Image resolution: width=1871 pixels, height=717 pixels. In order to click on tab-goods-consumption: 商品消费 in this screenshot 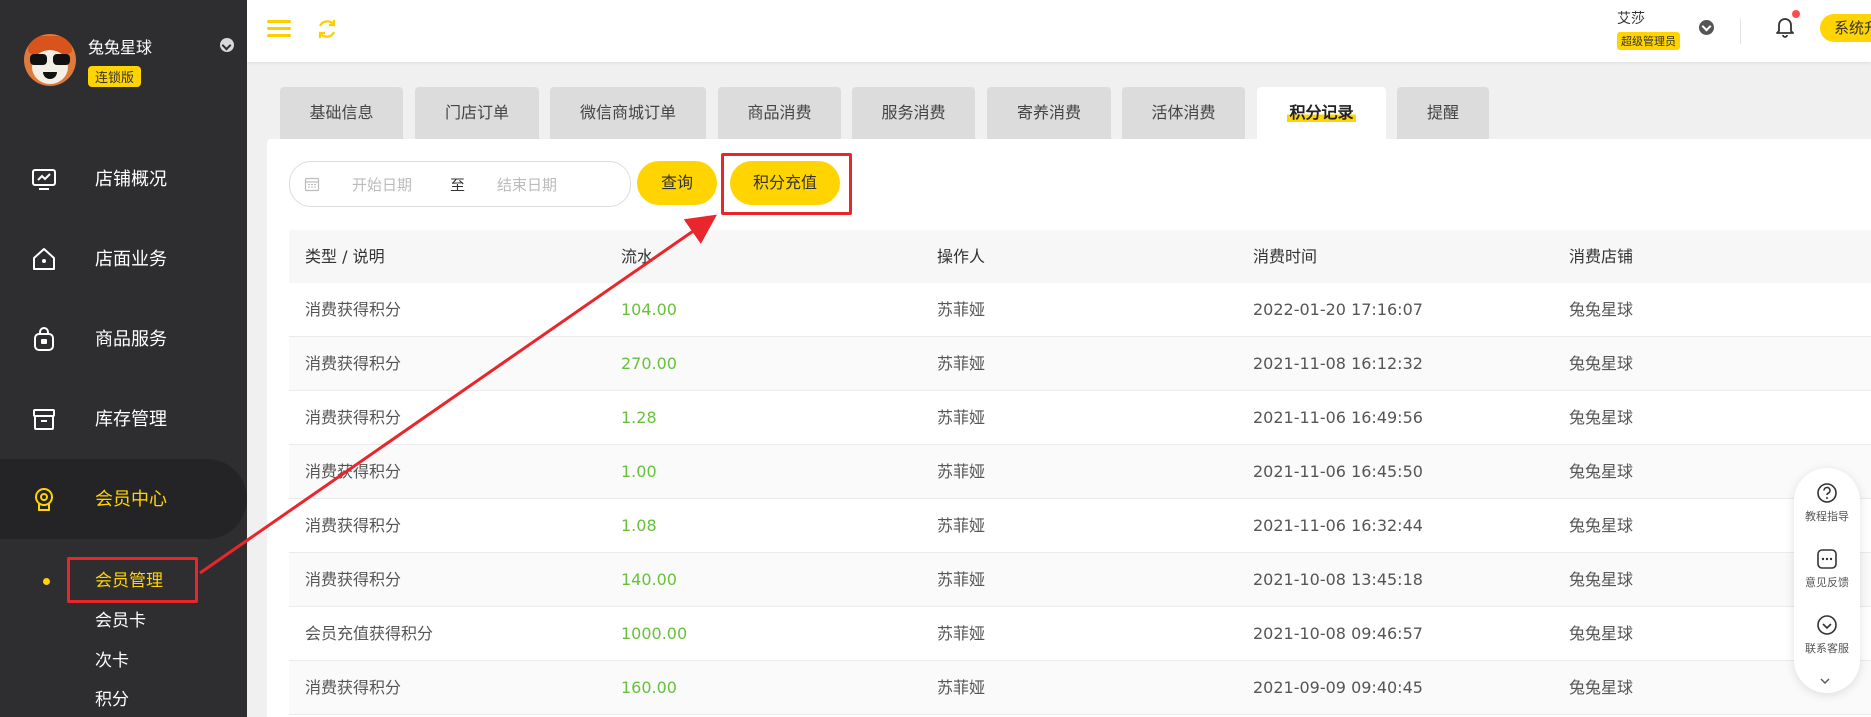, I will do `click(779, 113)`.